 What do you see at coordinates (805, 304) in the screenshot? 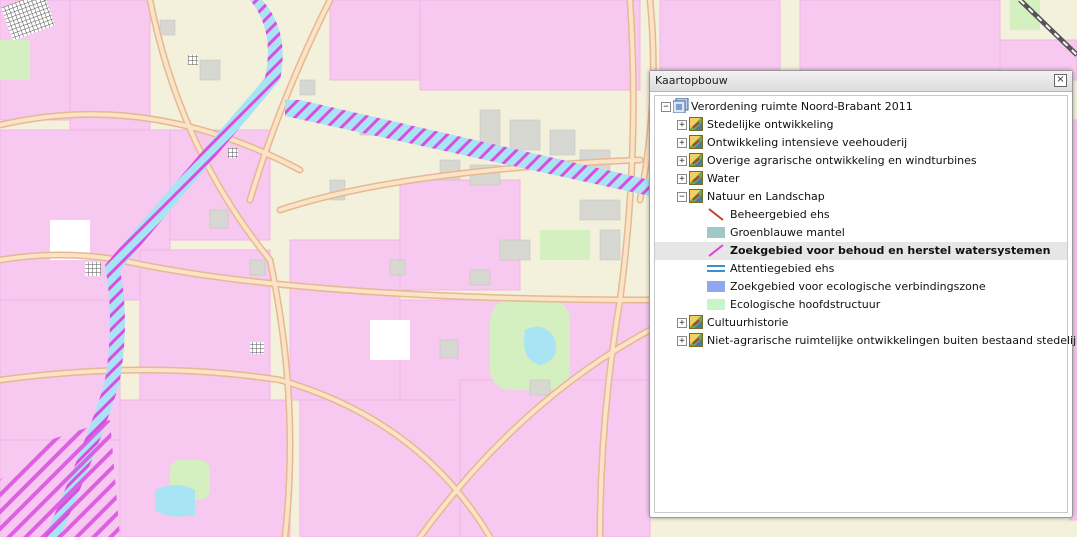
I see `legend-item-label: Ecologische hoofdstructuur` at bounding box center [805, 304].